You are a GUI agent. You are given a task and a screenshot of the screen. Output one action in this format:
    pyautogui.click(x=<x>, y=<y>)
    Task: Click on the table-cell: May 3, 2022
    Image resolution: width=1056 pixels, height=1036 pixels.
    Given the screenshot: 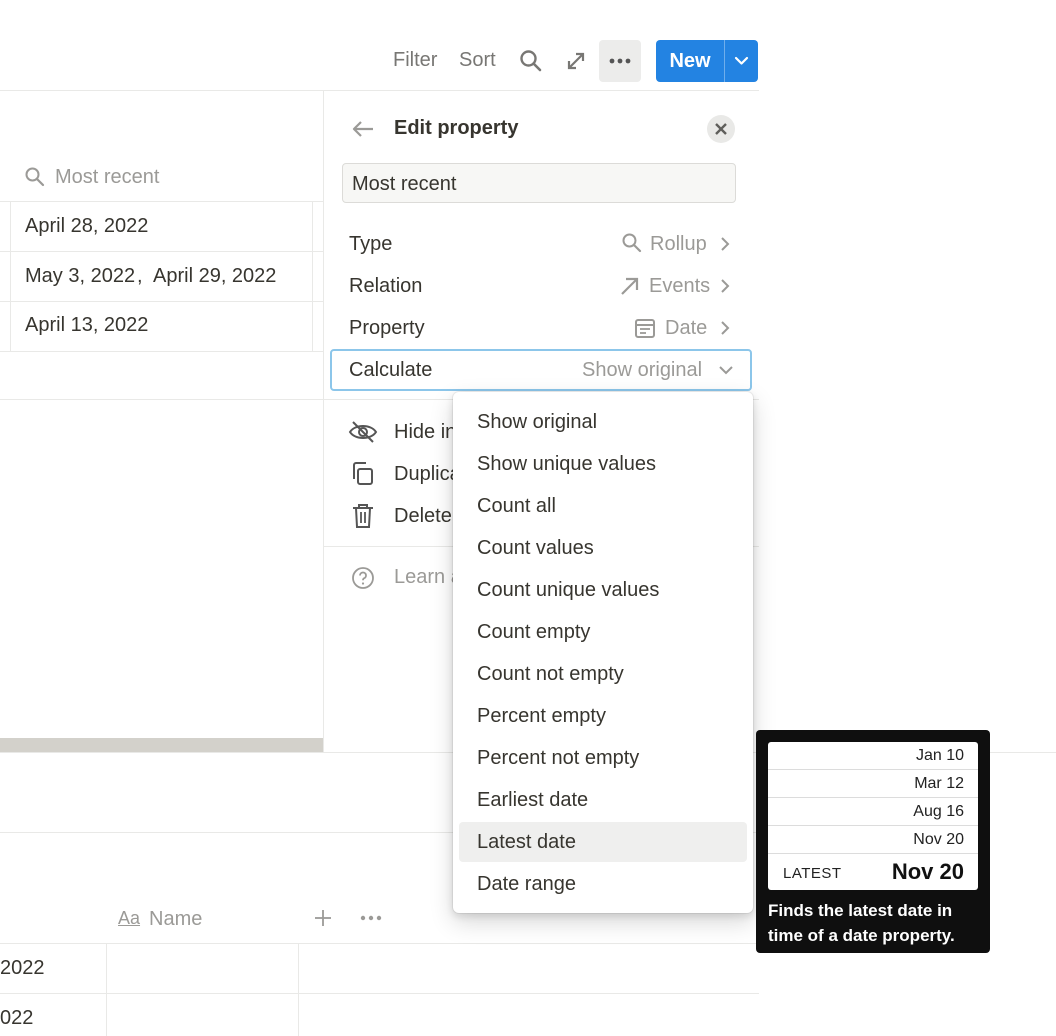 What is the action you would take?
    pyautogui.click(x=80, y=276)
    